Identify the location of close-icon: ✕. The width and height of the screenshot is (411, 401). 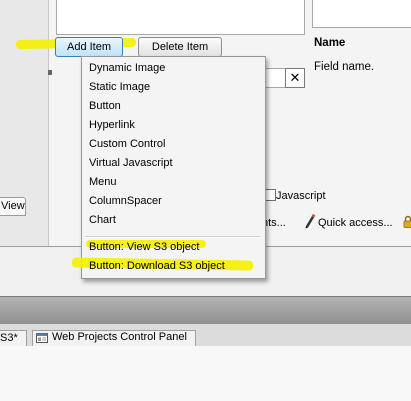
(295, 78).